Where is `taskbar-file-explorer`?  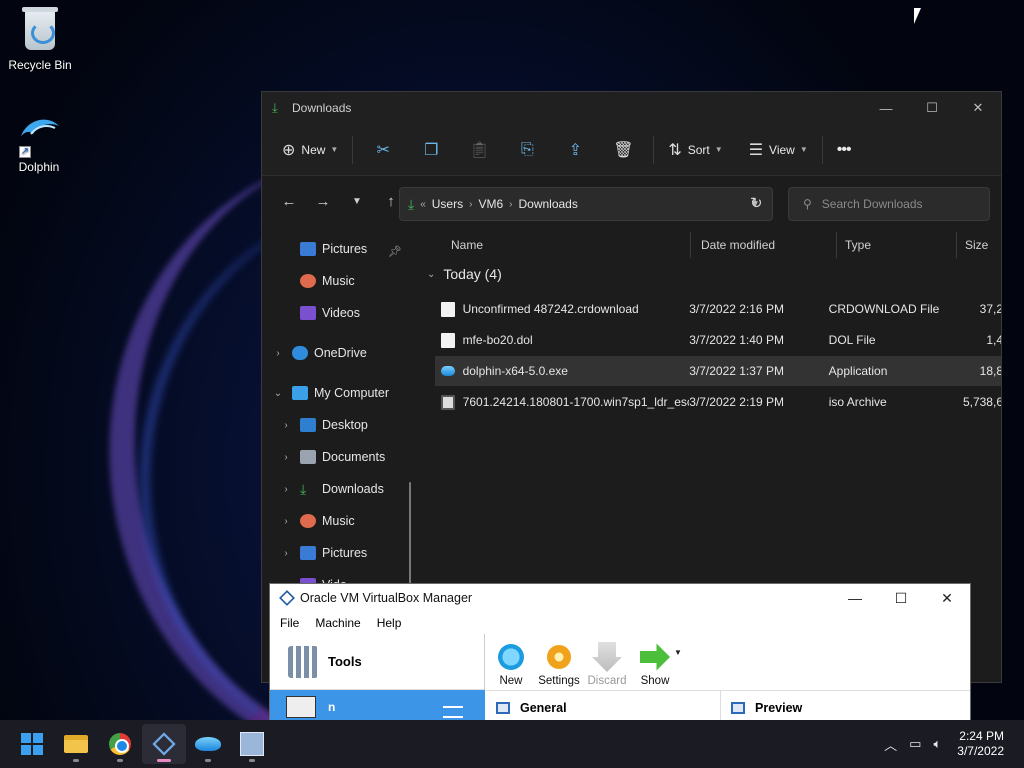 taskbar-file-explorer is located at coordinates (76, 744).